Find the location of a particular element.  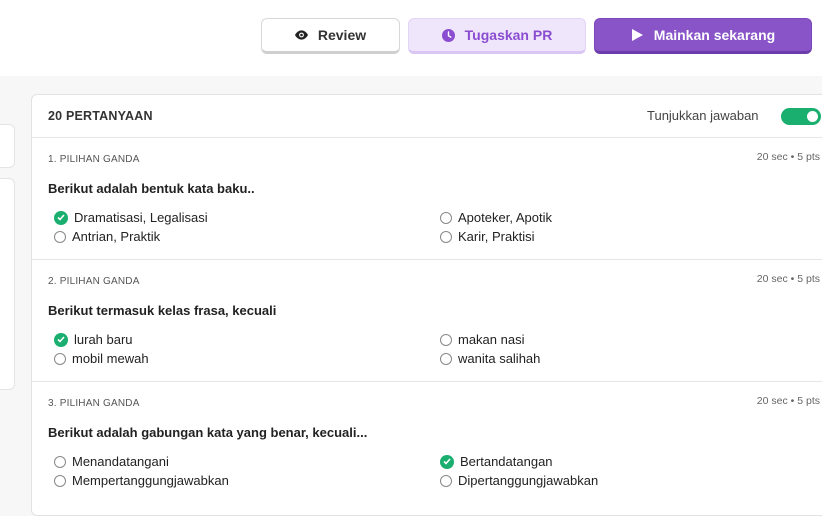

question-type: 2. PILIHAN GANDA is located at coordinates (94, 281).